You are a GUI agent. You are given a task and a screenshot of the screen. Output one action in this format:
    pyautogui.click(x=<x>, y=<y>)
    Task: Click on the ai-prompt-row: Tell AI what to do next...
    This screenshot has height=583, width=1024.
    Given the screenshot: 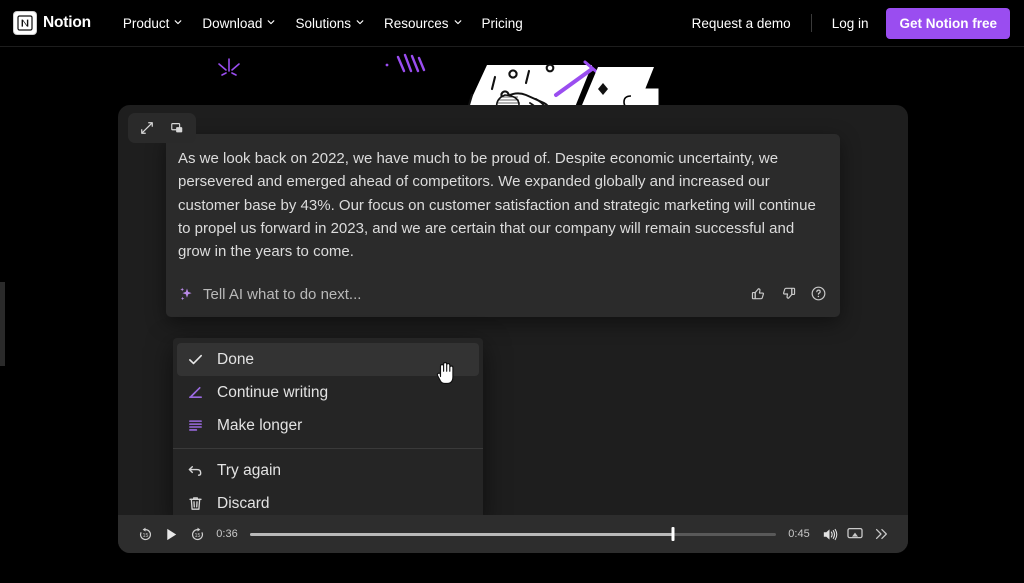 What is the action you would take?
    pyautogui.click(x=503, y=296)
    